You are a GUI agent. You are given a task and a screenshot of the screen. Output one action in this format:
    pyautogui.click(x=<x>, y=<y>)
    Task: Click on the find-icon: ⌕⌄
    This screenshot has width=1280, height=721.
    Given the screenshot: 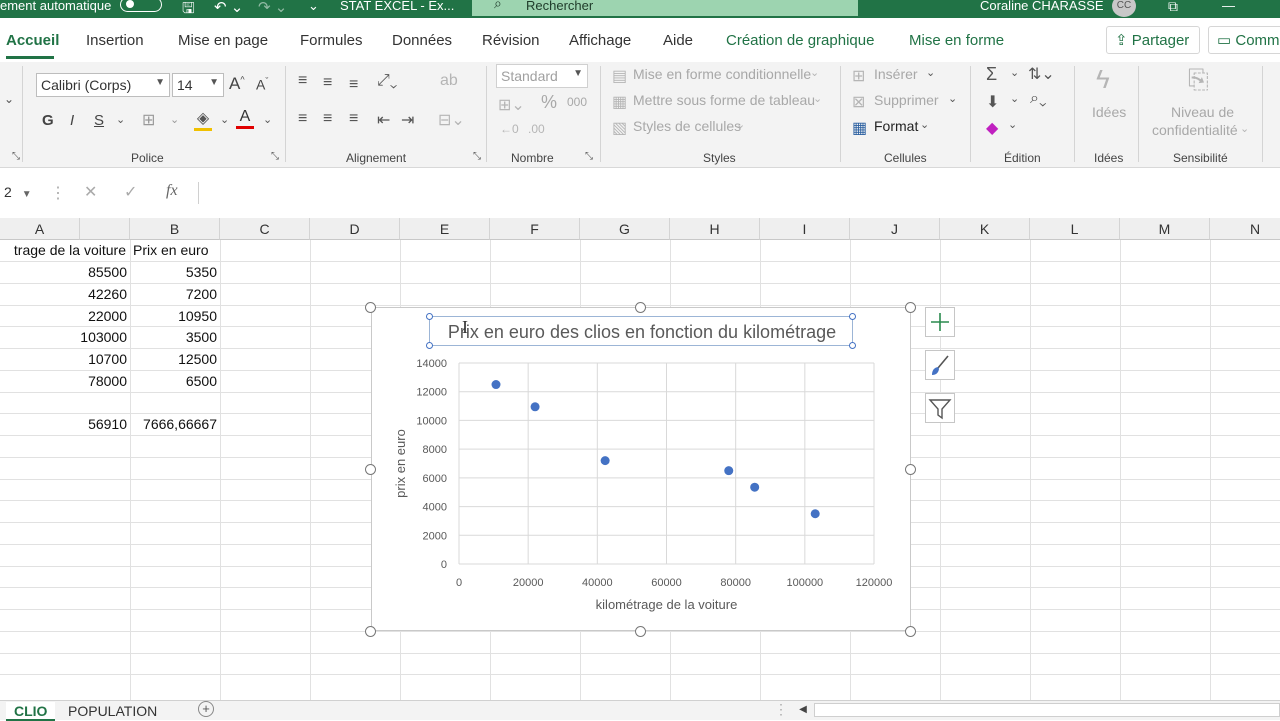 What is the action you would take?
    pyautogui.click(x=1038, y=99)
    